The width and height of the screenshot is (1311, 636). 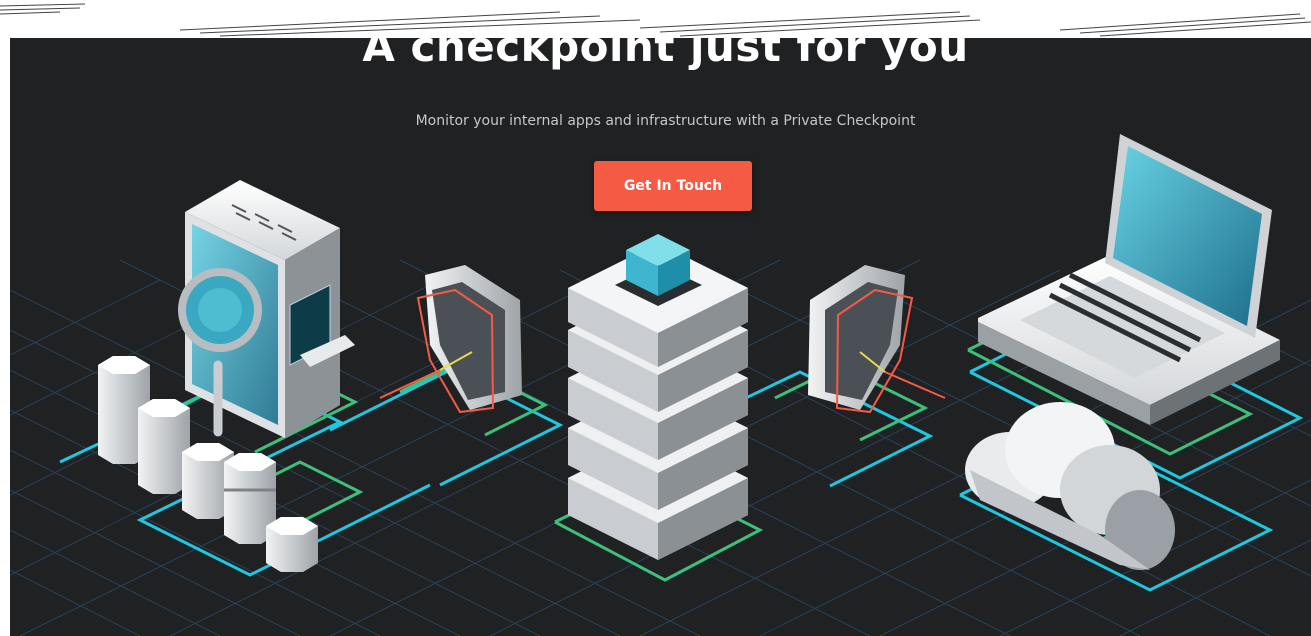 What do you see at coordinates (673, 186) in the screenshot?
I see `get-in-touch-button: Get In Touch` at bounding box center [673, 186].